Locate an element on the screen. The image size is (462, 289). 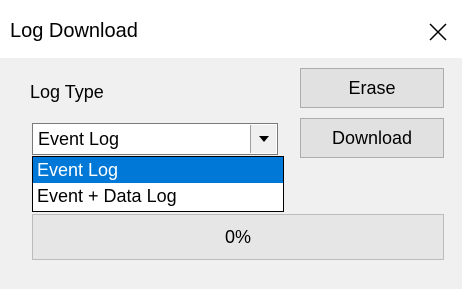
close-button is located at coordinates (438, 32).